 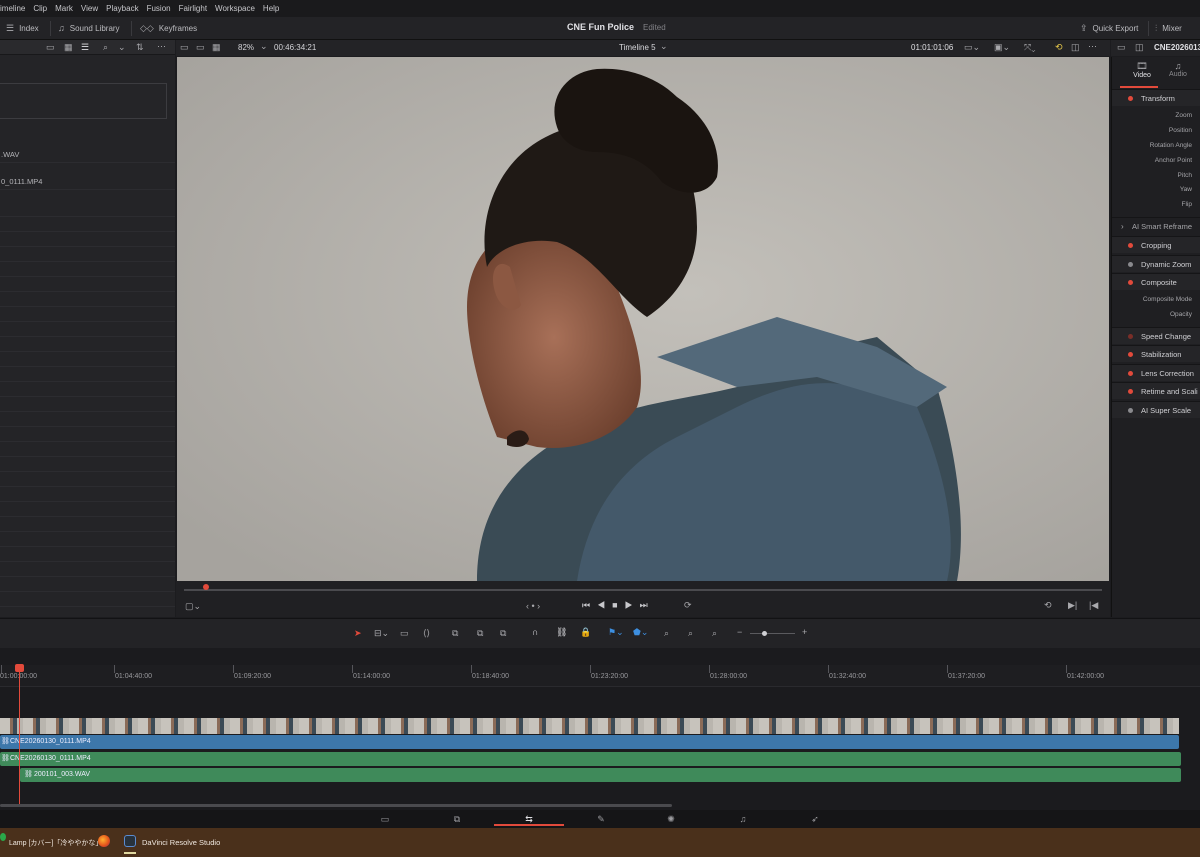 I want to click on loop-play-icon: ⟲, so click(x=1048, y=605).